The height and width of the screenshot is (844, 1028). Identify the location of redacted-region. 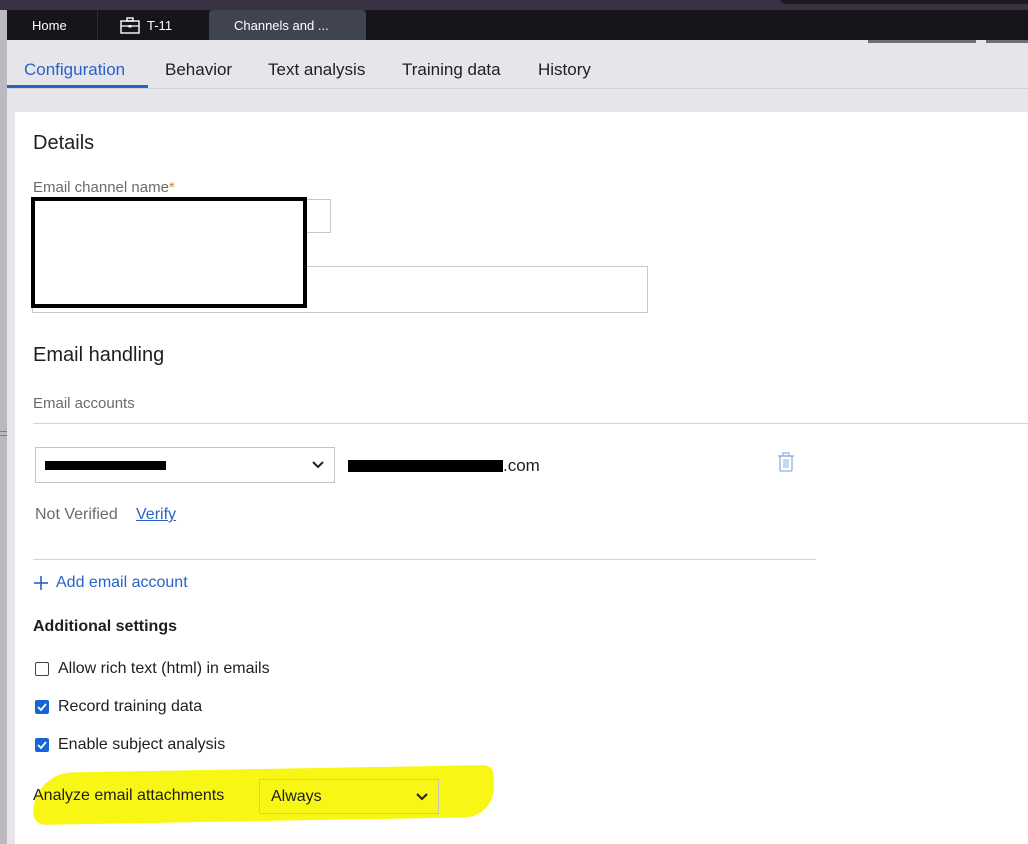
(169, 252).